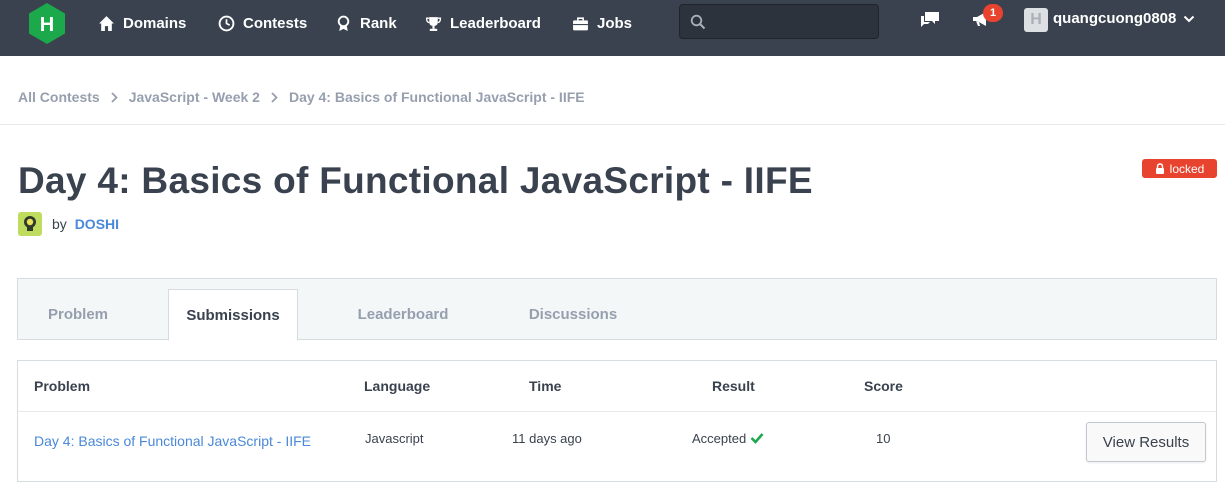  I want to click on nav-rank-label: Rank, so click(378, 23).